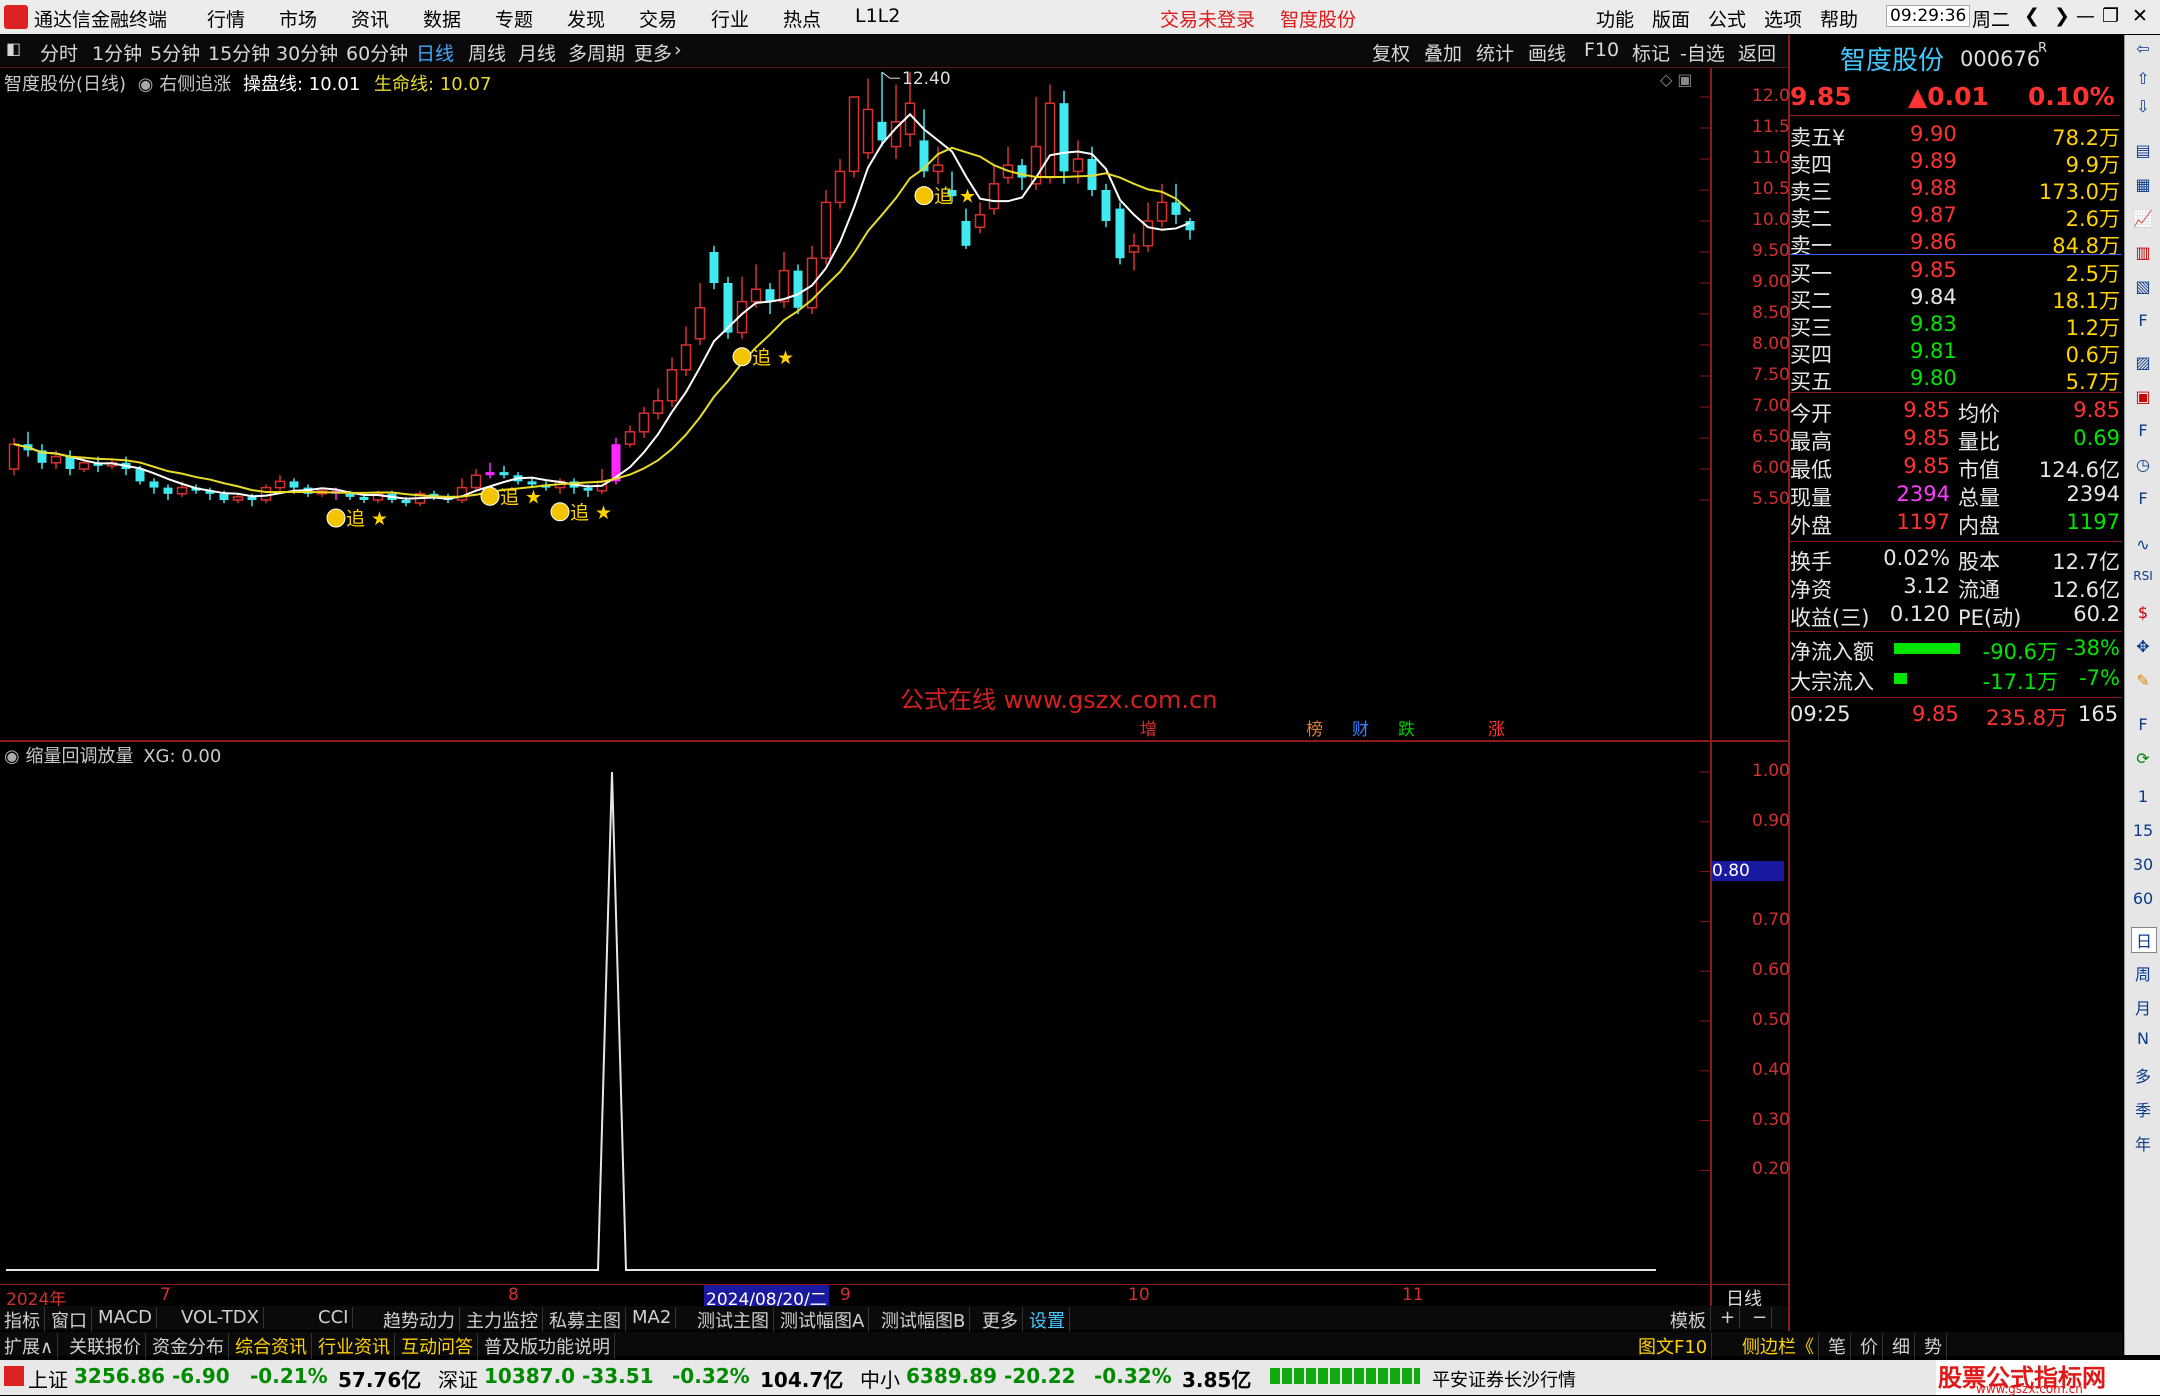 This screenshot has width=2160, height=1396. What do you see at coordinates (377, 52) in the screenshot?
I see `period-60min: 60分钟` at bounding box center [377, 52].